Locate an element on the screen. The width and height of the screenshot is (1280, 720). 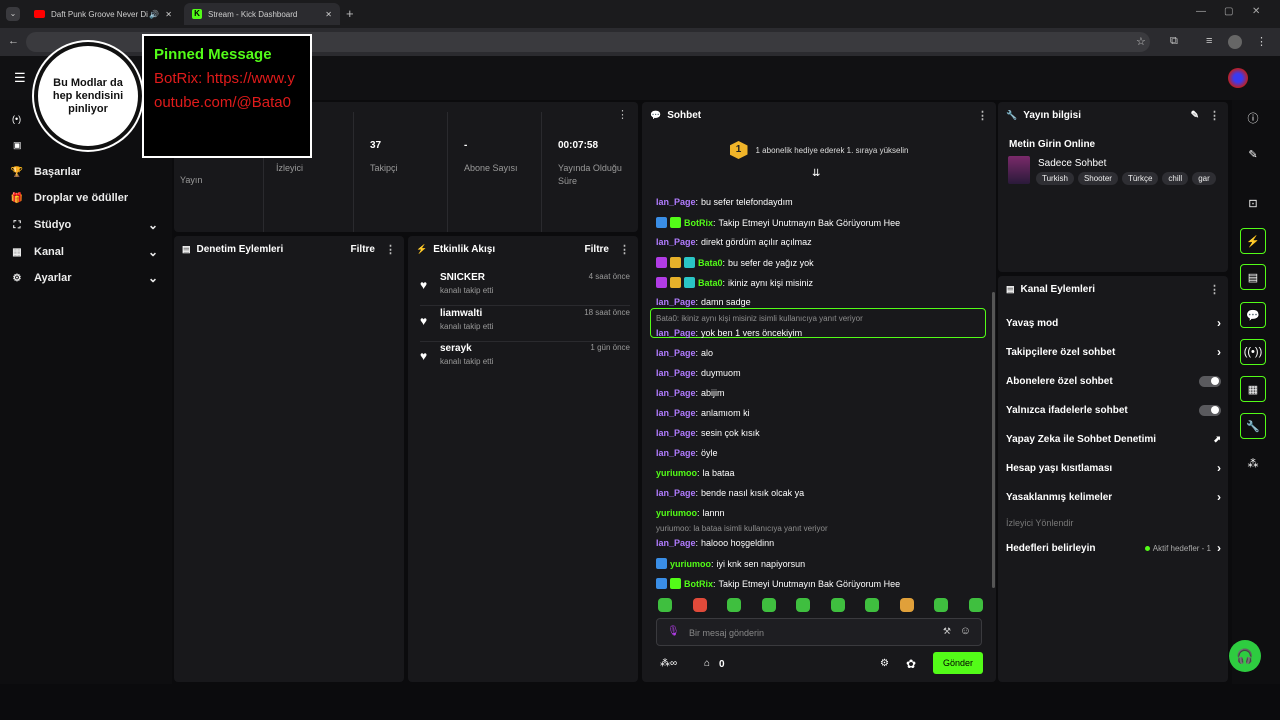
profile-icon is located at coordinates (1235, 42).